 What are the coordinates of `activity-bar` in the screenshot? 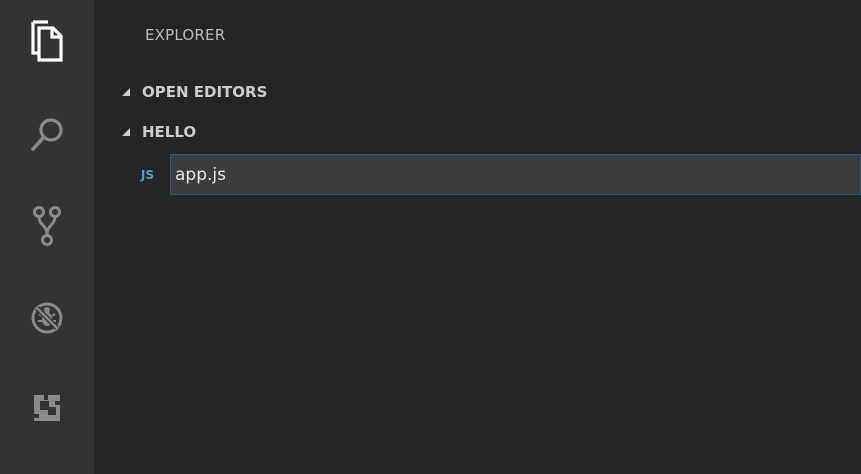 It's located at (47, 237).